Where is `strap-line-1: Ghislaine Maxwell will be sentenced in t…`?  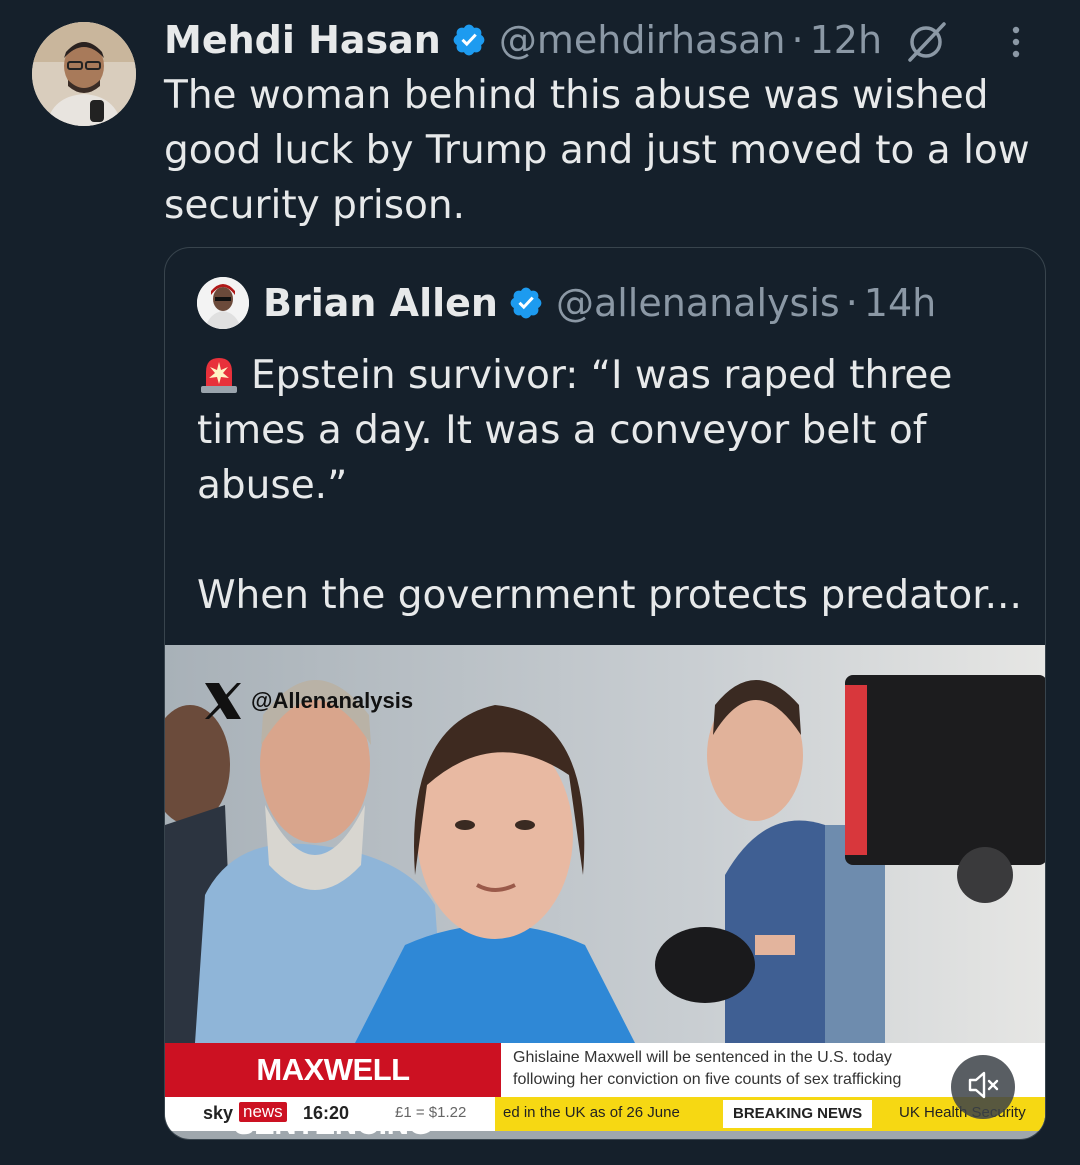
strap-line-1: Ghislaine Maxwell will be sentenced in t… is located at coordinates (702, 1057).